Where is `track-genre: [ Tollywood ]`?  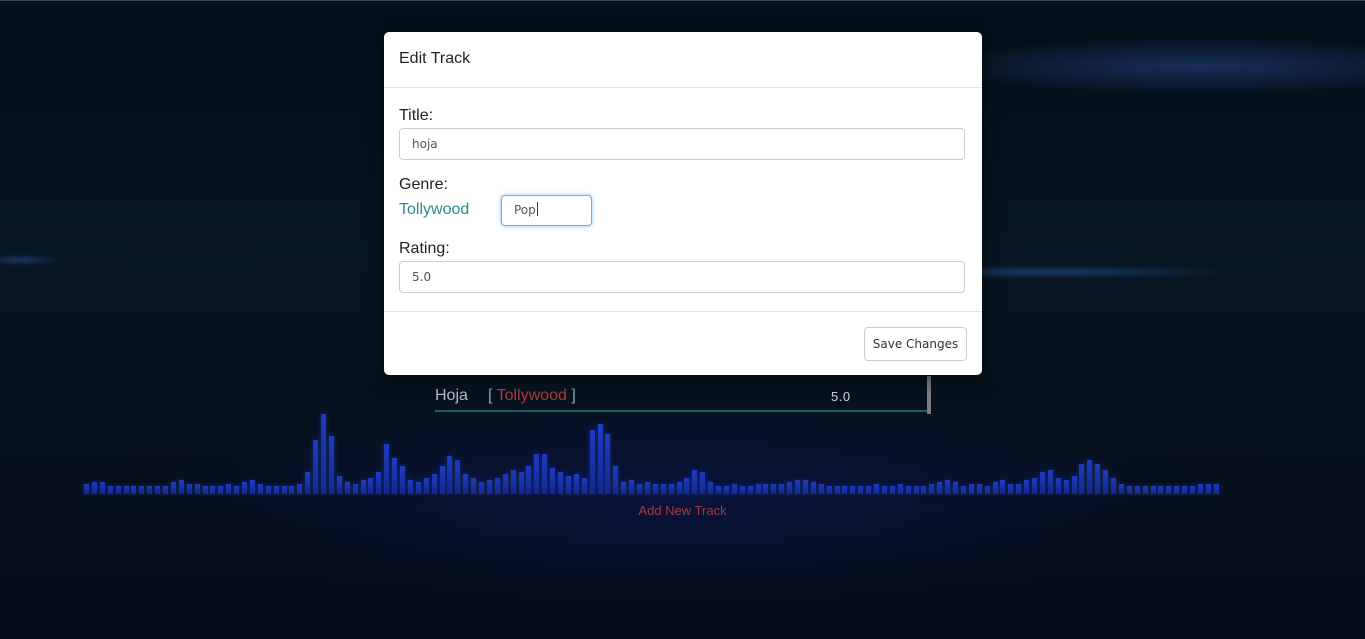 track-genre: [ Tollywood ] is located at coordinates (532, 396).